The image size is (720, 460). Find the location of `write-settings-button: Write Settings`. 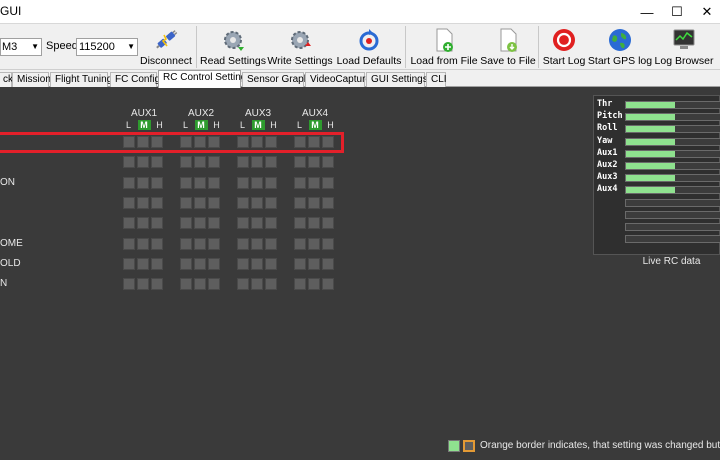

write-settings-button: Write Settings is located at coordinates (300, 47).